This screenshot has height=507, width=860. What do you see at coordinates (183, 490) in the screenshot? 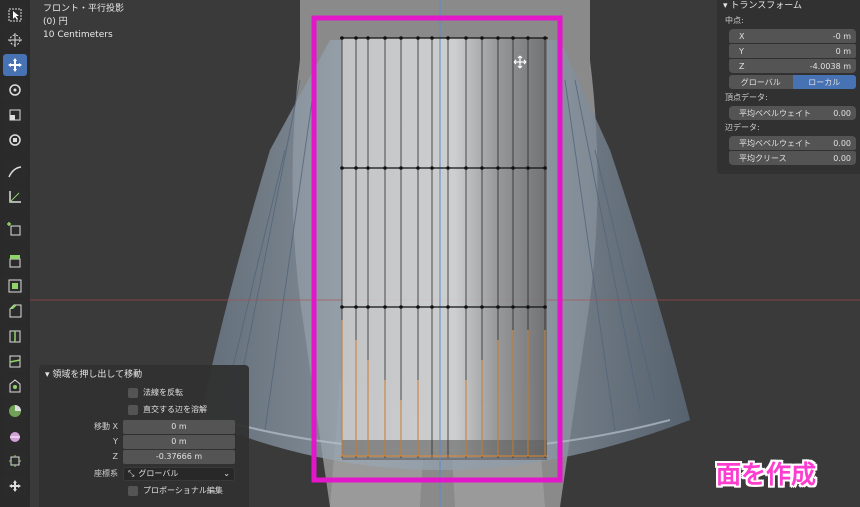
I see `proportional-edit-label: プロポーショナル編集` at bounding box center [183, 490].